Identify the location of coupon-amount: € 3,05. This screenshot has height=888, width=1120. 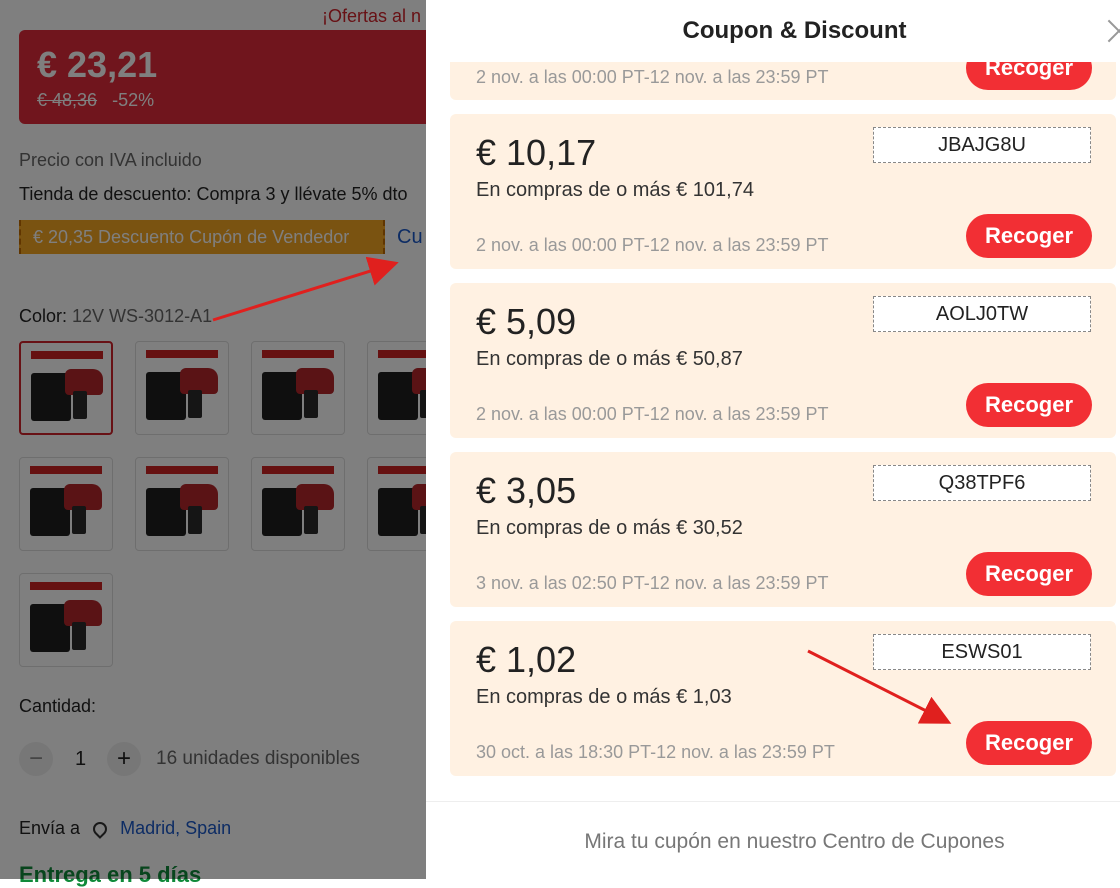
(526, 490).